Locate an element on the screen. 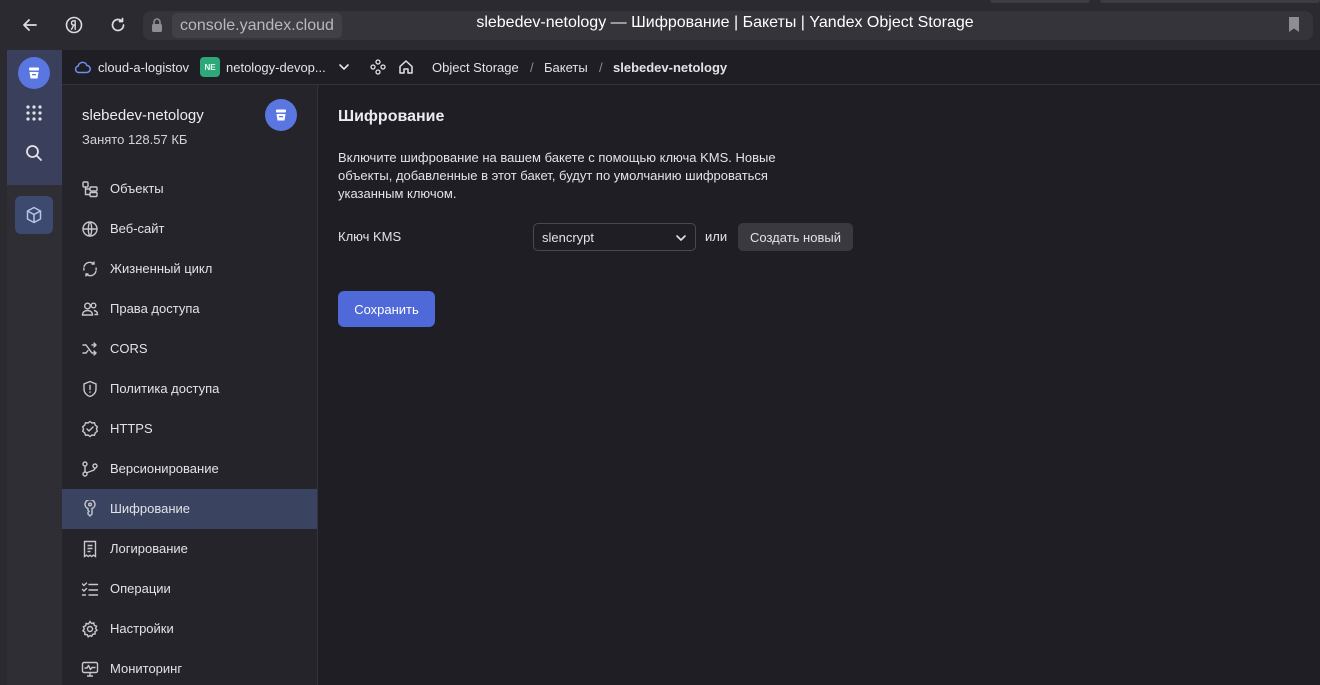 The image size is (1320, 685). sidebar-item-label: Мониторинг is located at coordinates (146, 668).